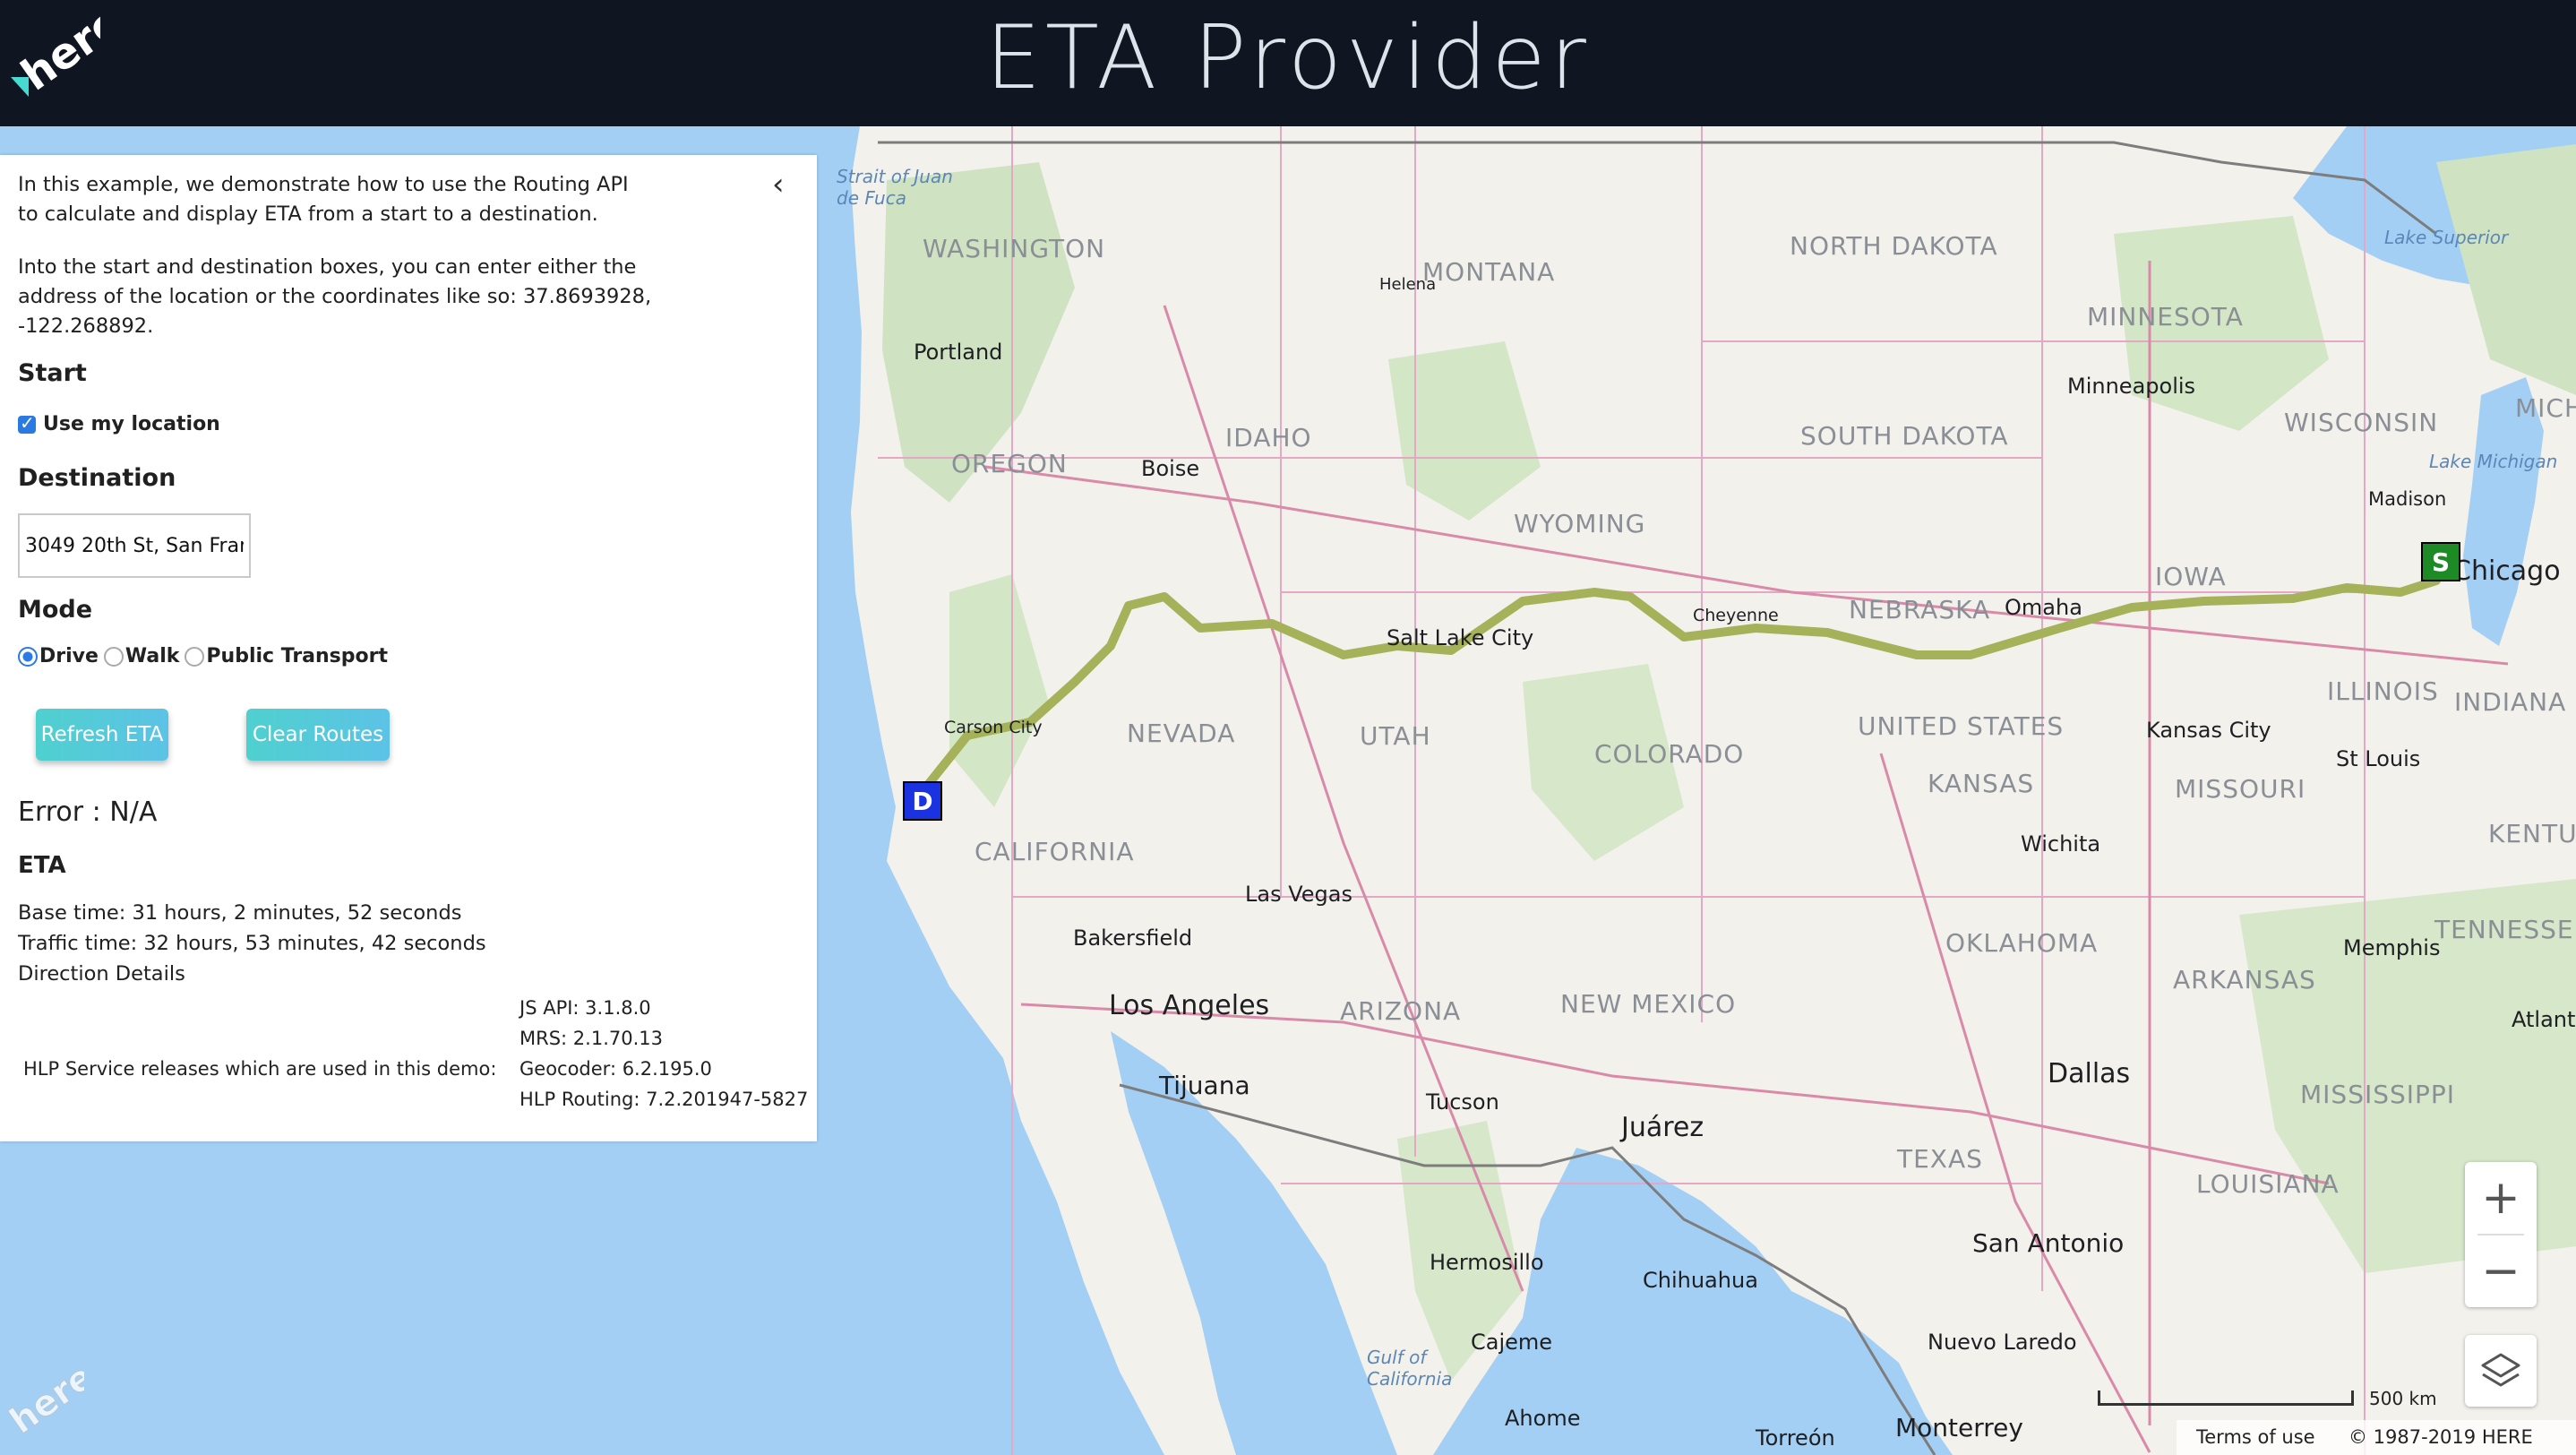 The height and width of the screenshot is (1455, 2576). Describe the element at coordinates (1981, 783) in the screenshot. I see `state-label: KANSAS` at that location.